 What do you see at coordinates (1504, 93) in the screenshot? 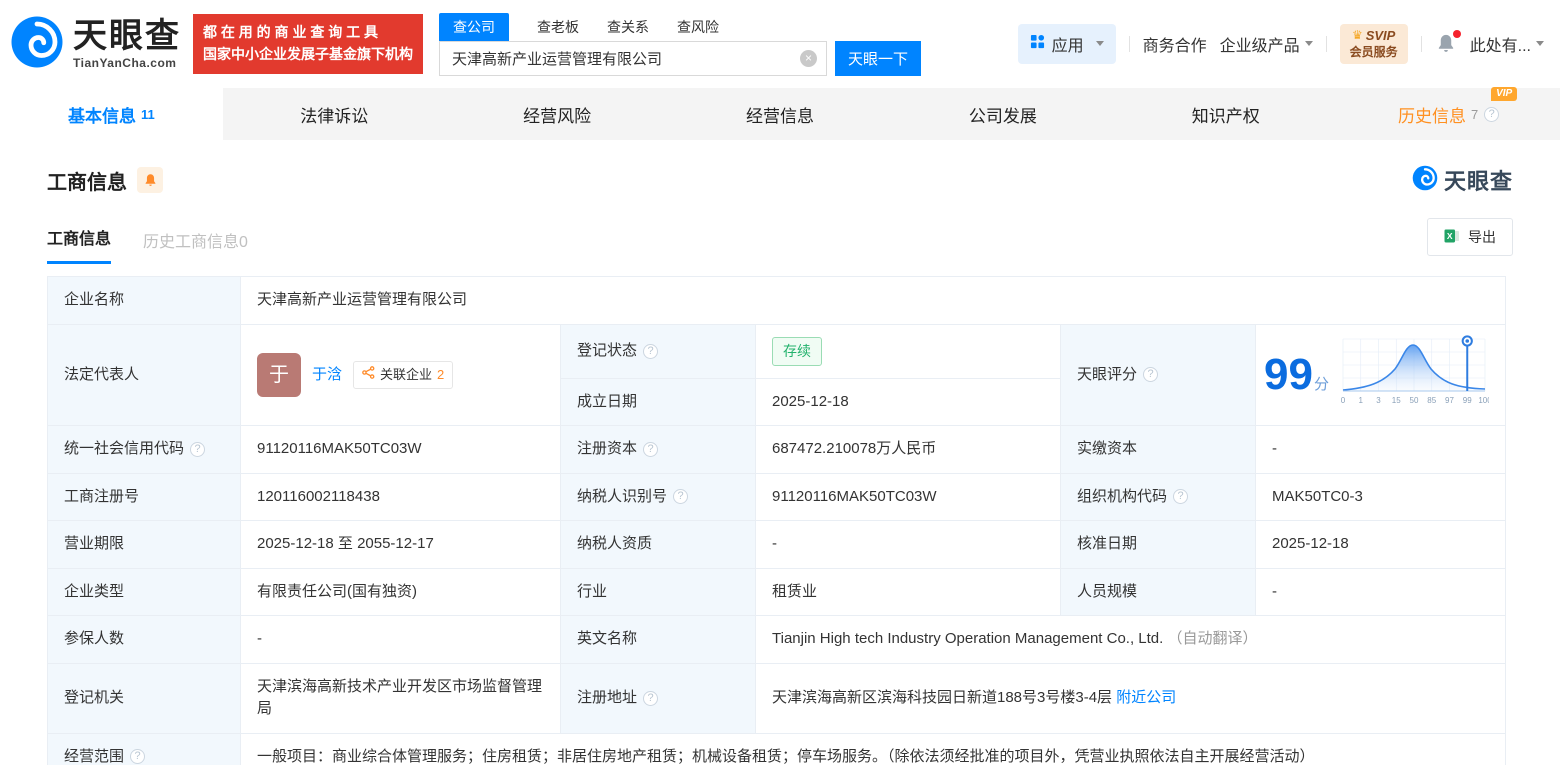
I see `vip-badge: VIP` at bounding box center [1504, 93].